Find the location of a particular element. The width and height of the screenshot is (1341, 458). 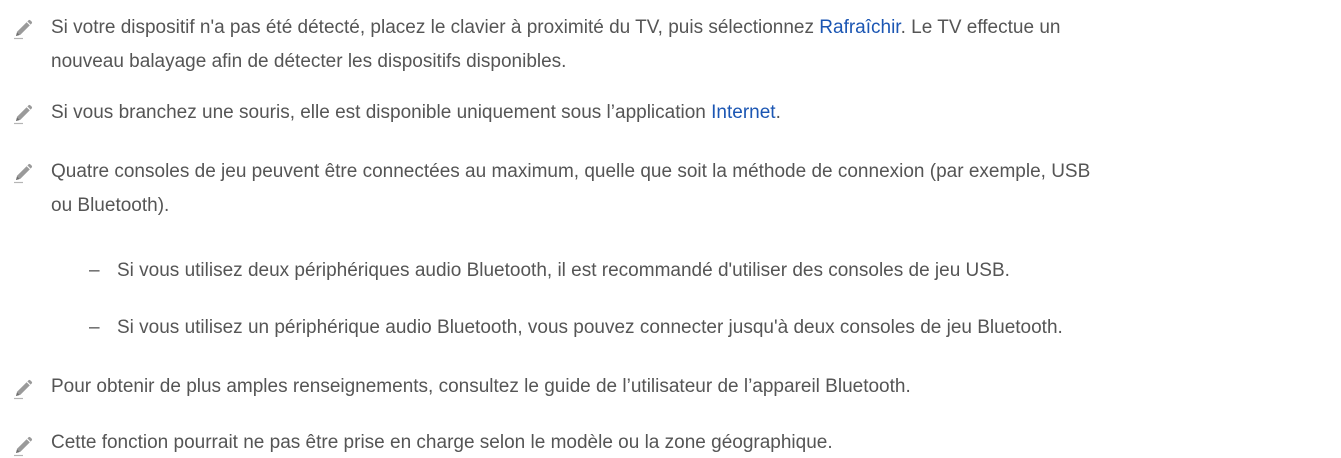

note-text-line: ou Bluetooth). is located at coordinates (110, 205).